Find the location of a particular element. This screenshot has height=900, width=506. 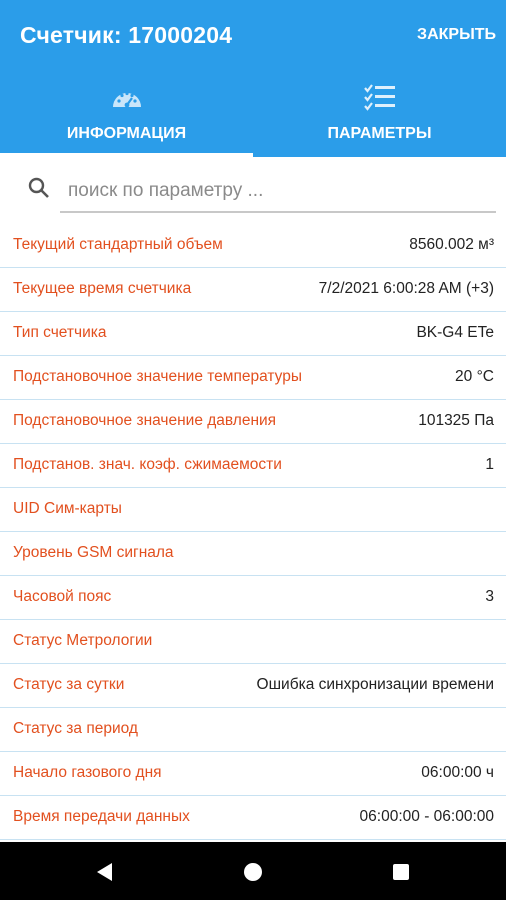

parameter-label: Текущий стандартный объем is located at coordinates (118, 244).